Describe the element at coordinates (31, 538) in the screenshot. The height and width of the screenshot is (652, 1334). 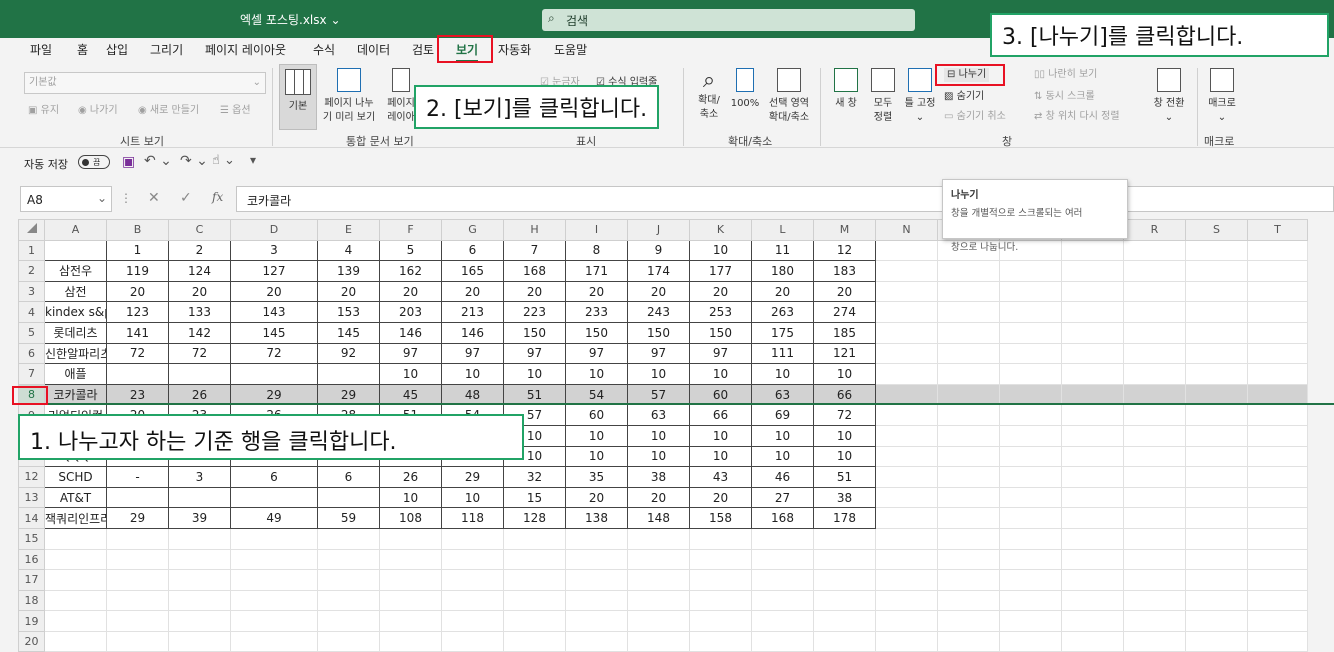
I see `row-header: 15` at that location.